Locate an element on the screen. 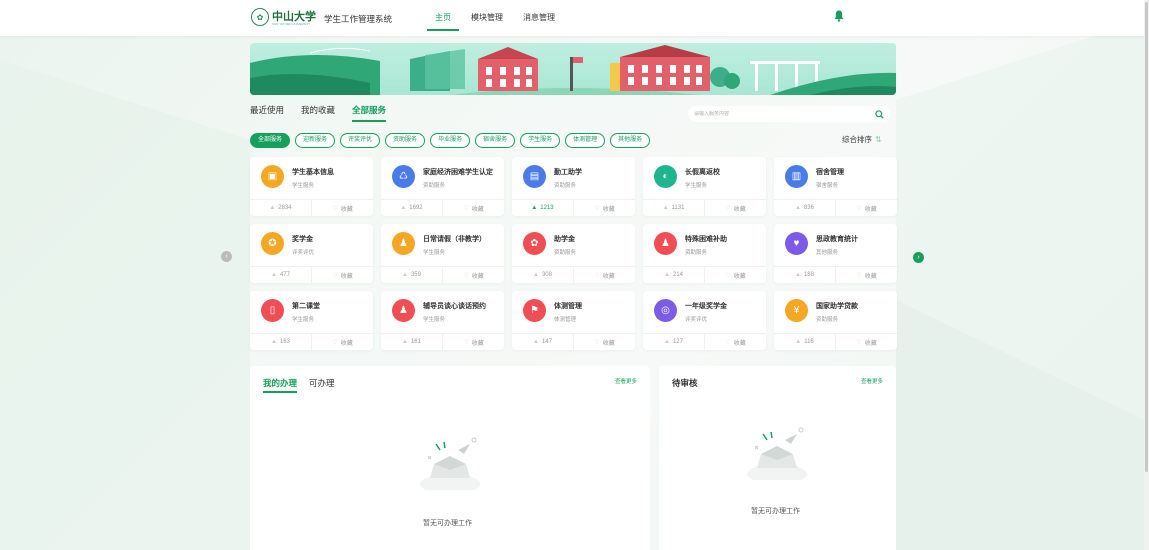 Image resolution: width=1149 pixels, height=550 pixels. usage-count: ▲ 1131 is located at coordinates (673, 208).